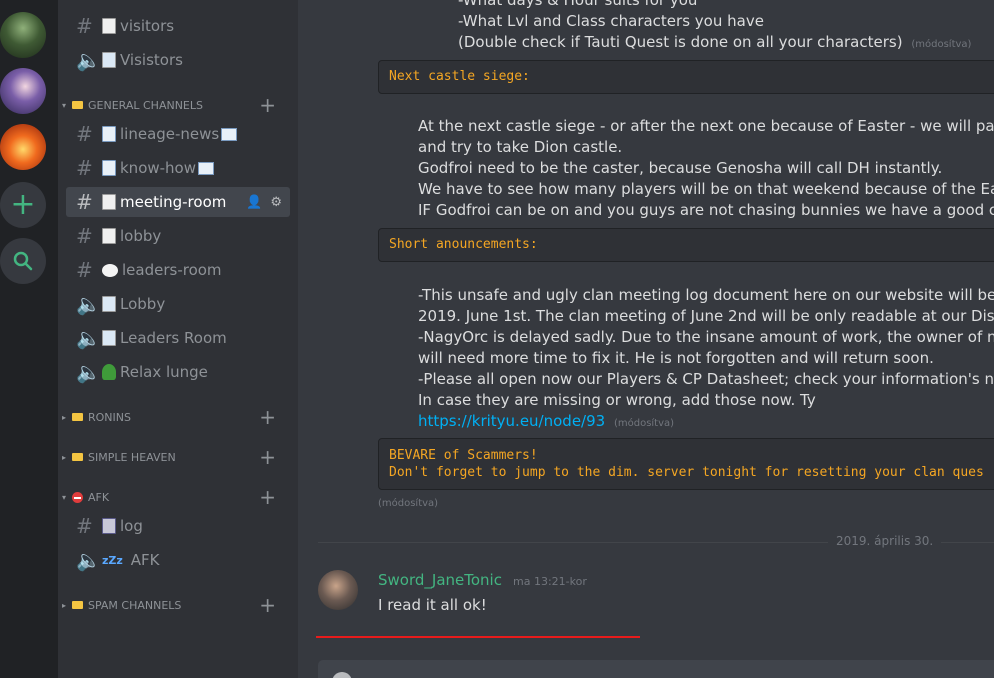  What do you see at coordinates (173, 338) in the screenshot?
I see `channel-name: Leaders Room` at bounding box center [173, 338].